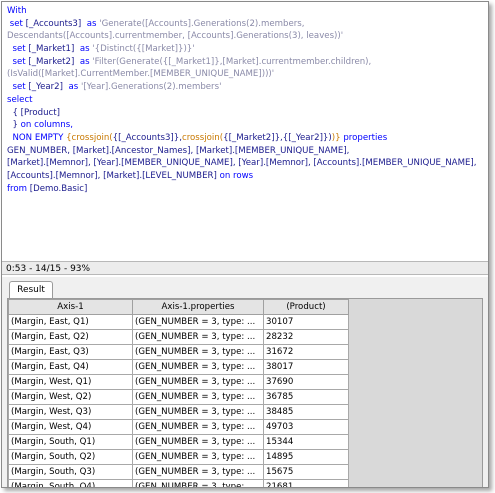 The height and width of the screenshot is (493, 495). Describe the element at coordinates (70, 483) in the screenshot. I see `axis-cell: (Margin, South, Q4)` at that location.